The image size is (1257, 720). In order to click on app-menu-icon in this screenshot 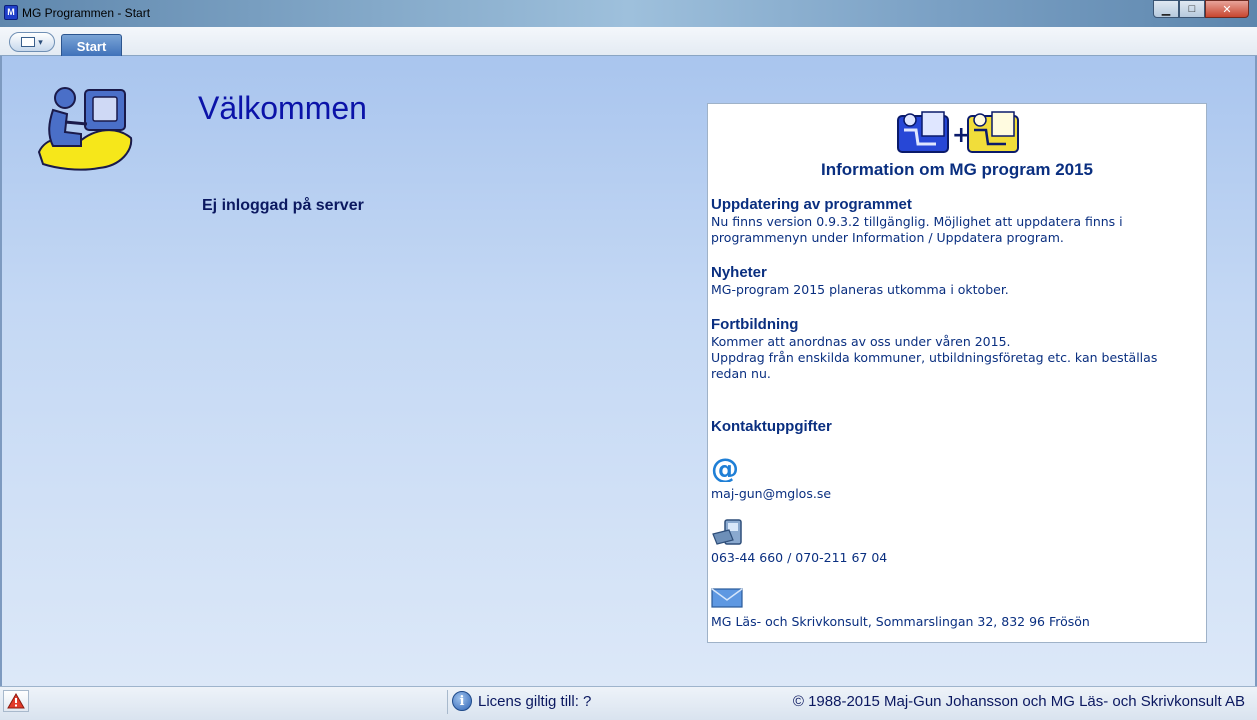, I will do `click(28, 42)`.